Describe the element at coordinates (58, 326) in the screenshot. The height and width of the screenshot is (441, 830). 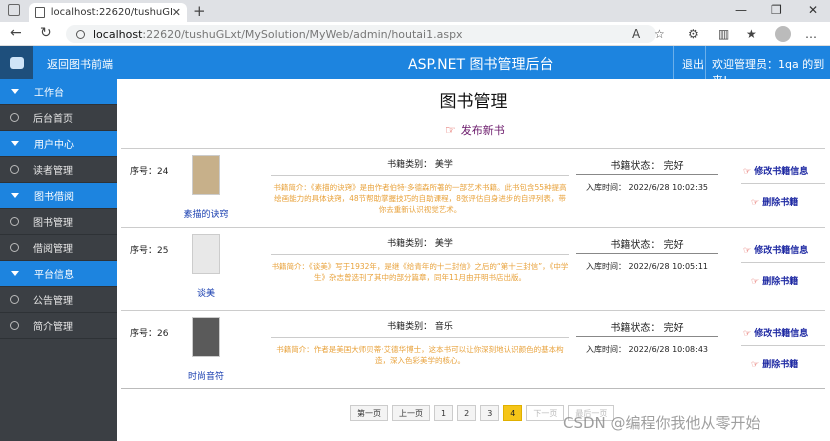
I see `sidebar-item-9: 简介管理` at that location.